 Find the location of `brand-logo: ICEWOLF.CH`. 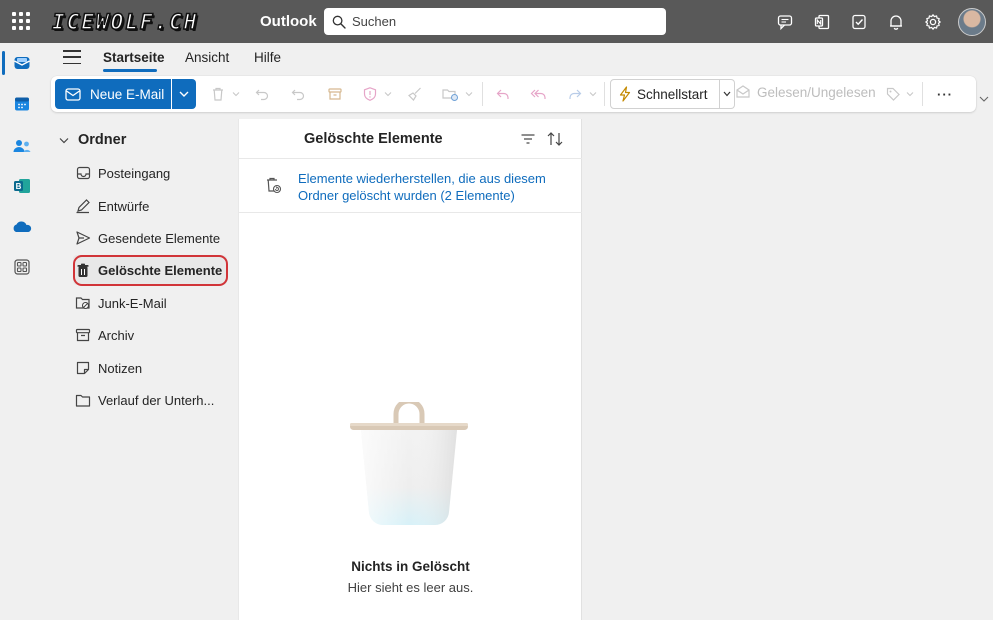

brand-logo: ICEWOLF.CH is located at coordinates (124, 22).